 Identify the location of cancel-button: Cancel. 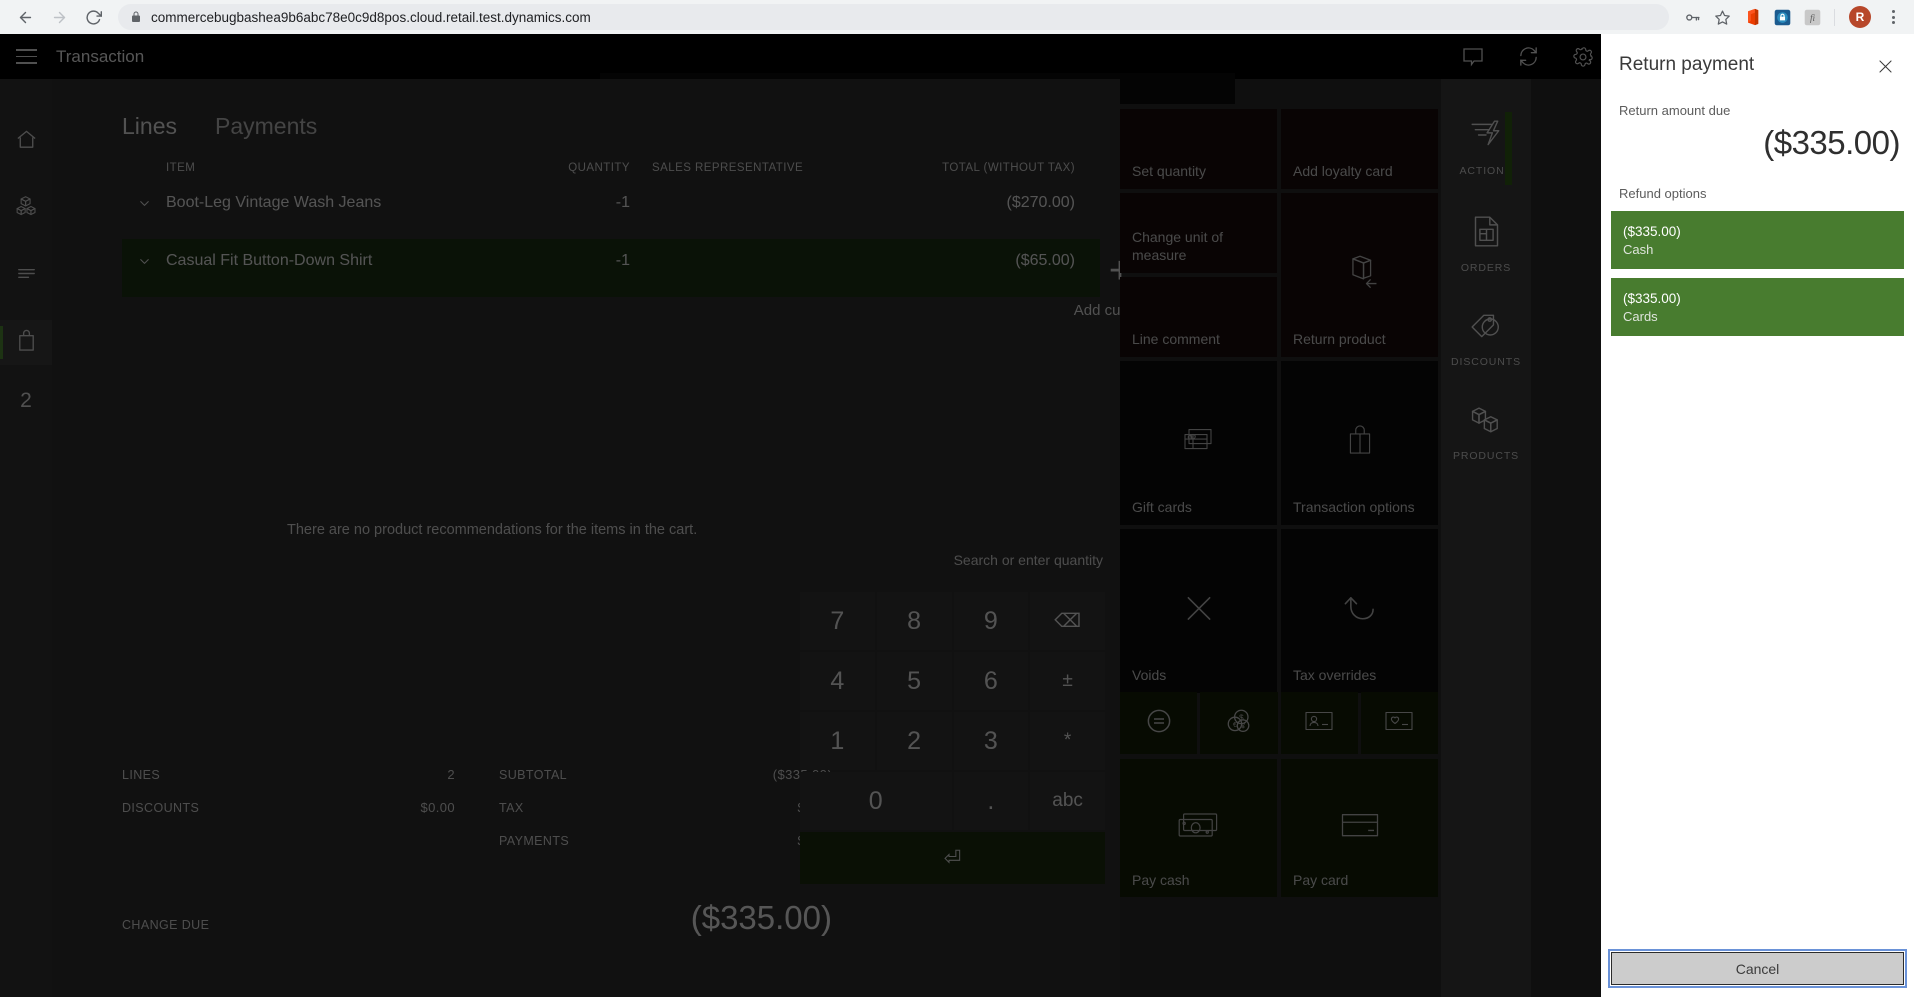
(1757, 968).